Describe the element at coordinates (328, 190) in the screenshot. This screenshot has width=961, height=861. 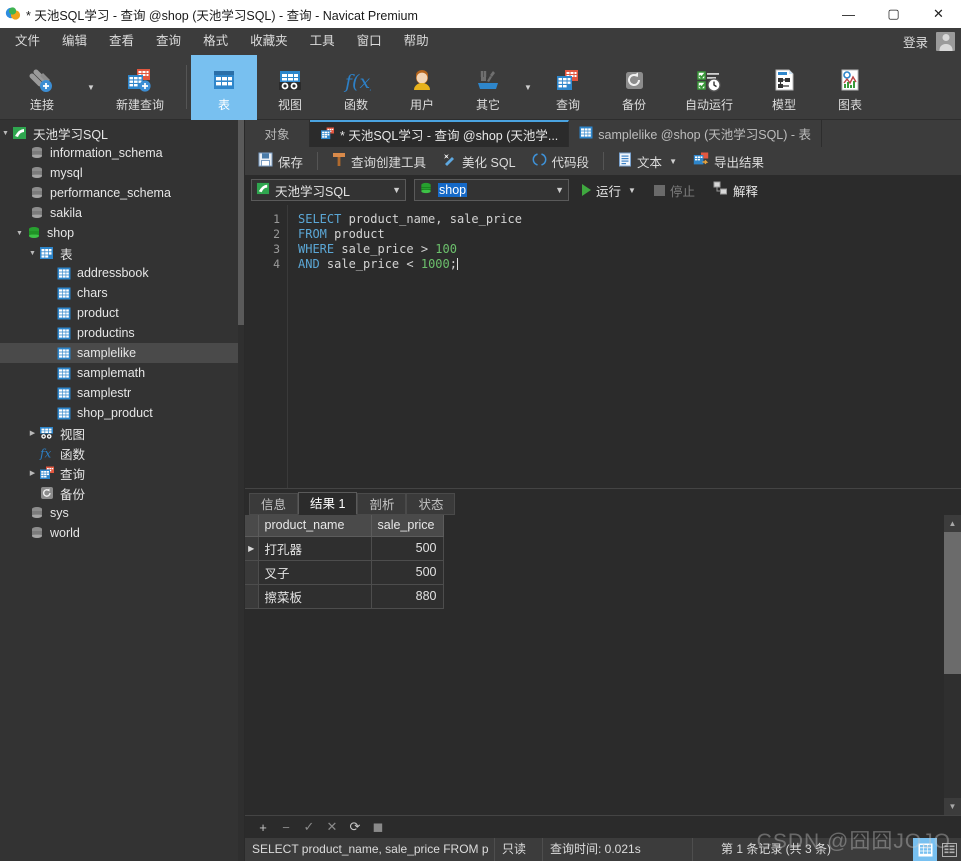
I see `connection-select: 天池学习SQL ▼` at that location.